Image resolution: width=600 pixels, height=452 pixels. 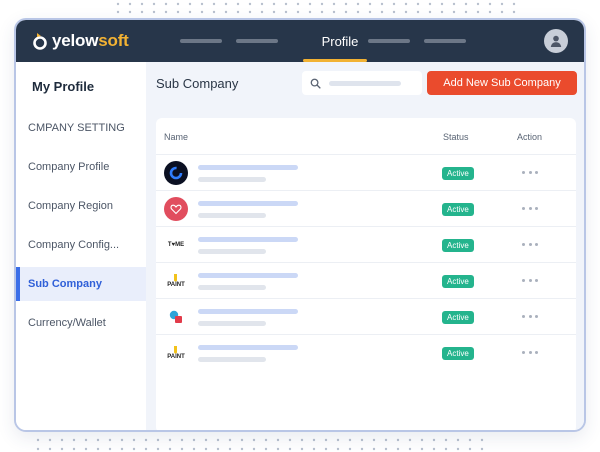 I want to click on nav-item-profile: Profile, so click(x=340, y=47).